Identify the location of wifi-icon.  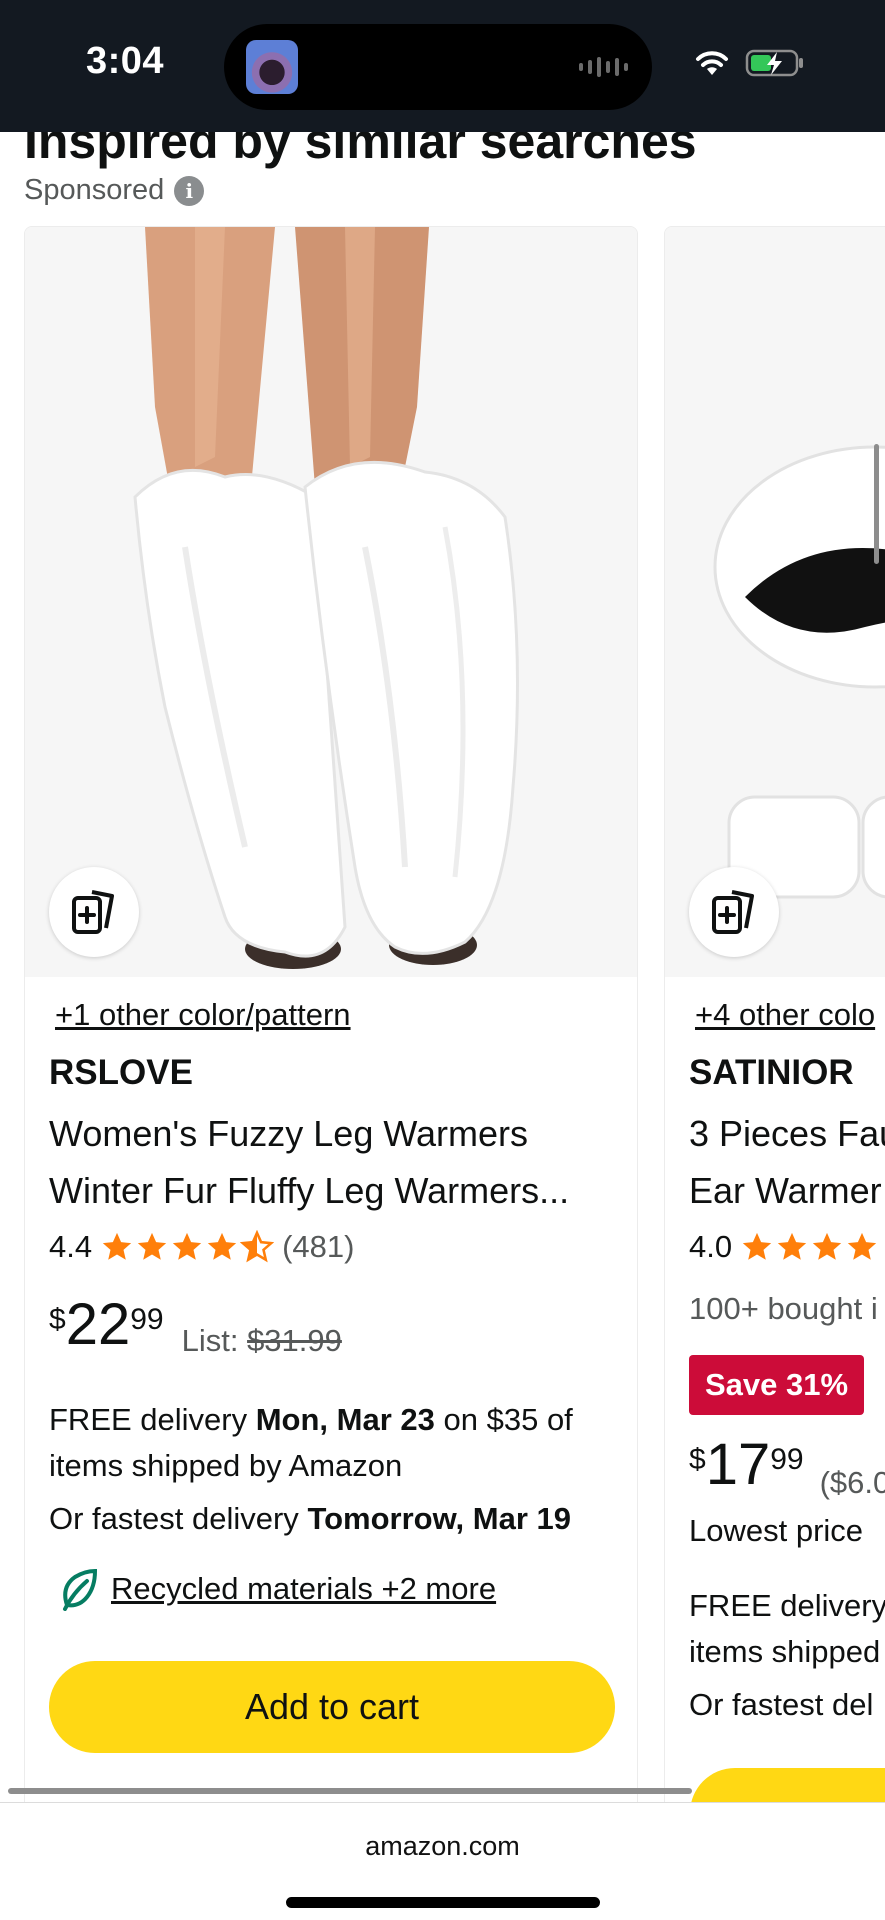
(712, 63).